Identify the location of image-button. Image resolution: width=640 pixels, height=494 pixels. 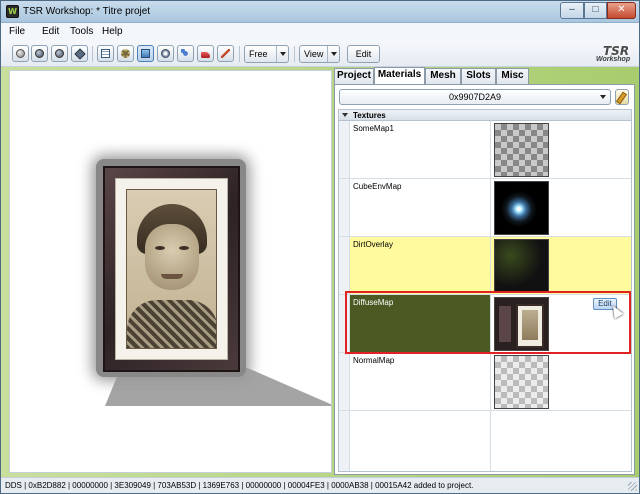
(145, 53).